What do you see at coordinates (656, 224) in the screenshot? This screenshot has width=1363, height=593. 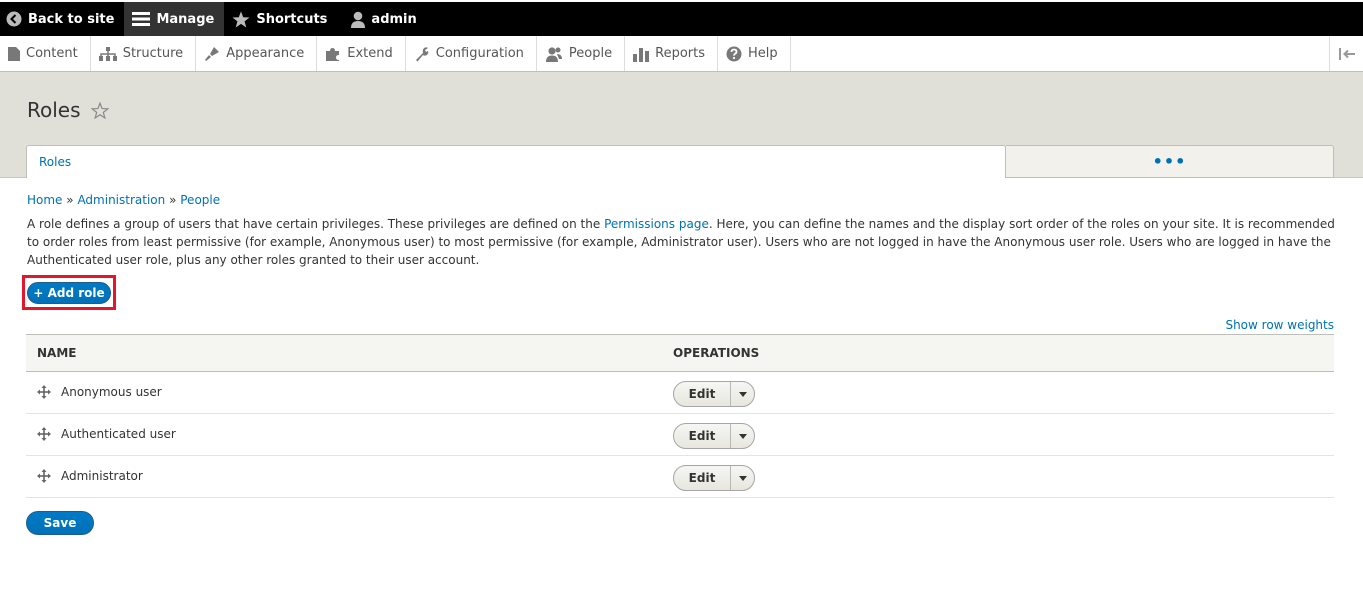 I see `permissions-page-link: Permissions page` at bounding box center [656, 224].